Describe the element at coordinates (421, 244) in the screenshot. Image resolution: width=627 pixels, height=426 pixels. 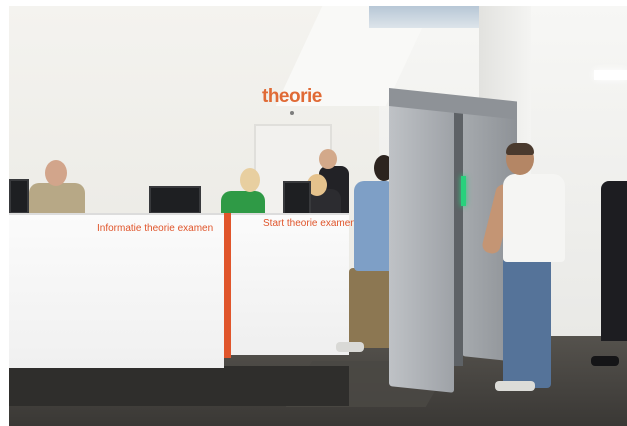
I see `metal-detector-left-panel` at that location.